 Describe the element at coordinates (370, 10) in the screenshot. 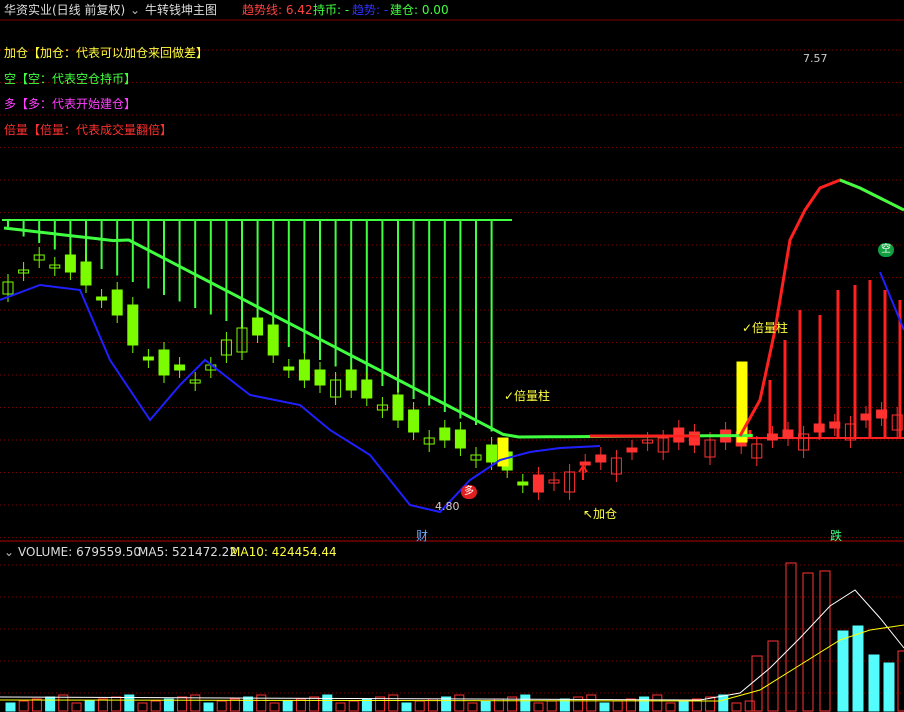

I see `trend-value: 趋势: -` at that location.